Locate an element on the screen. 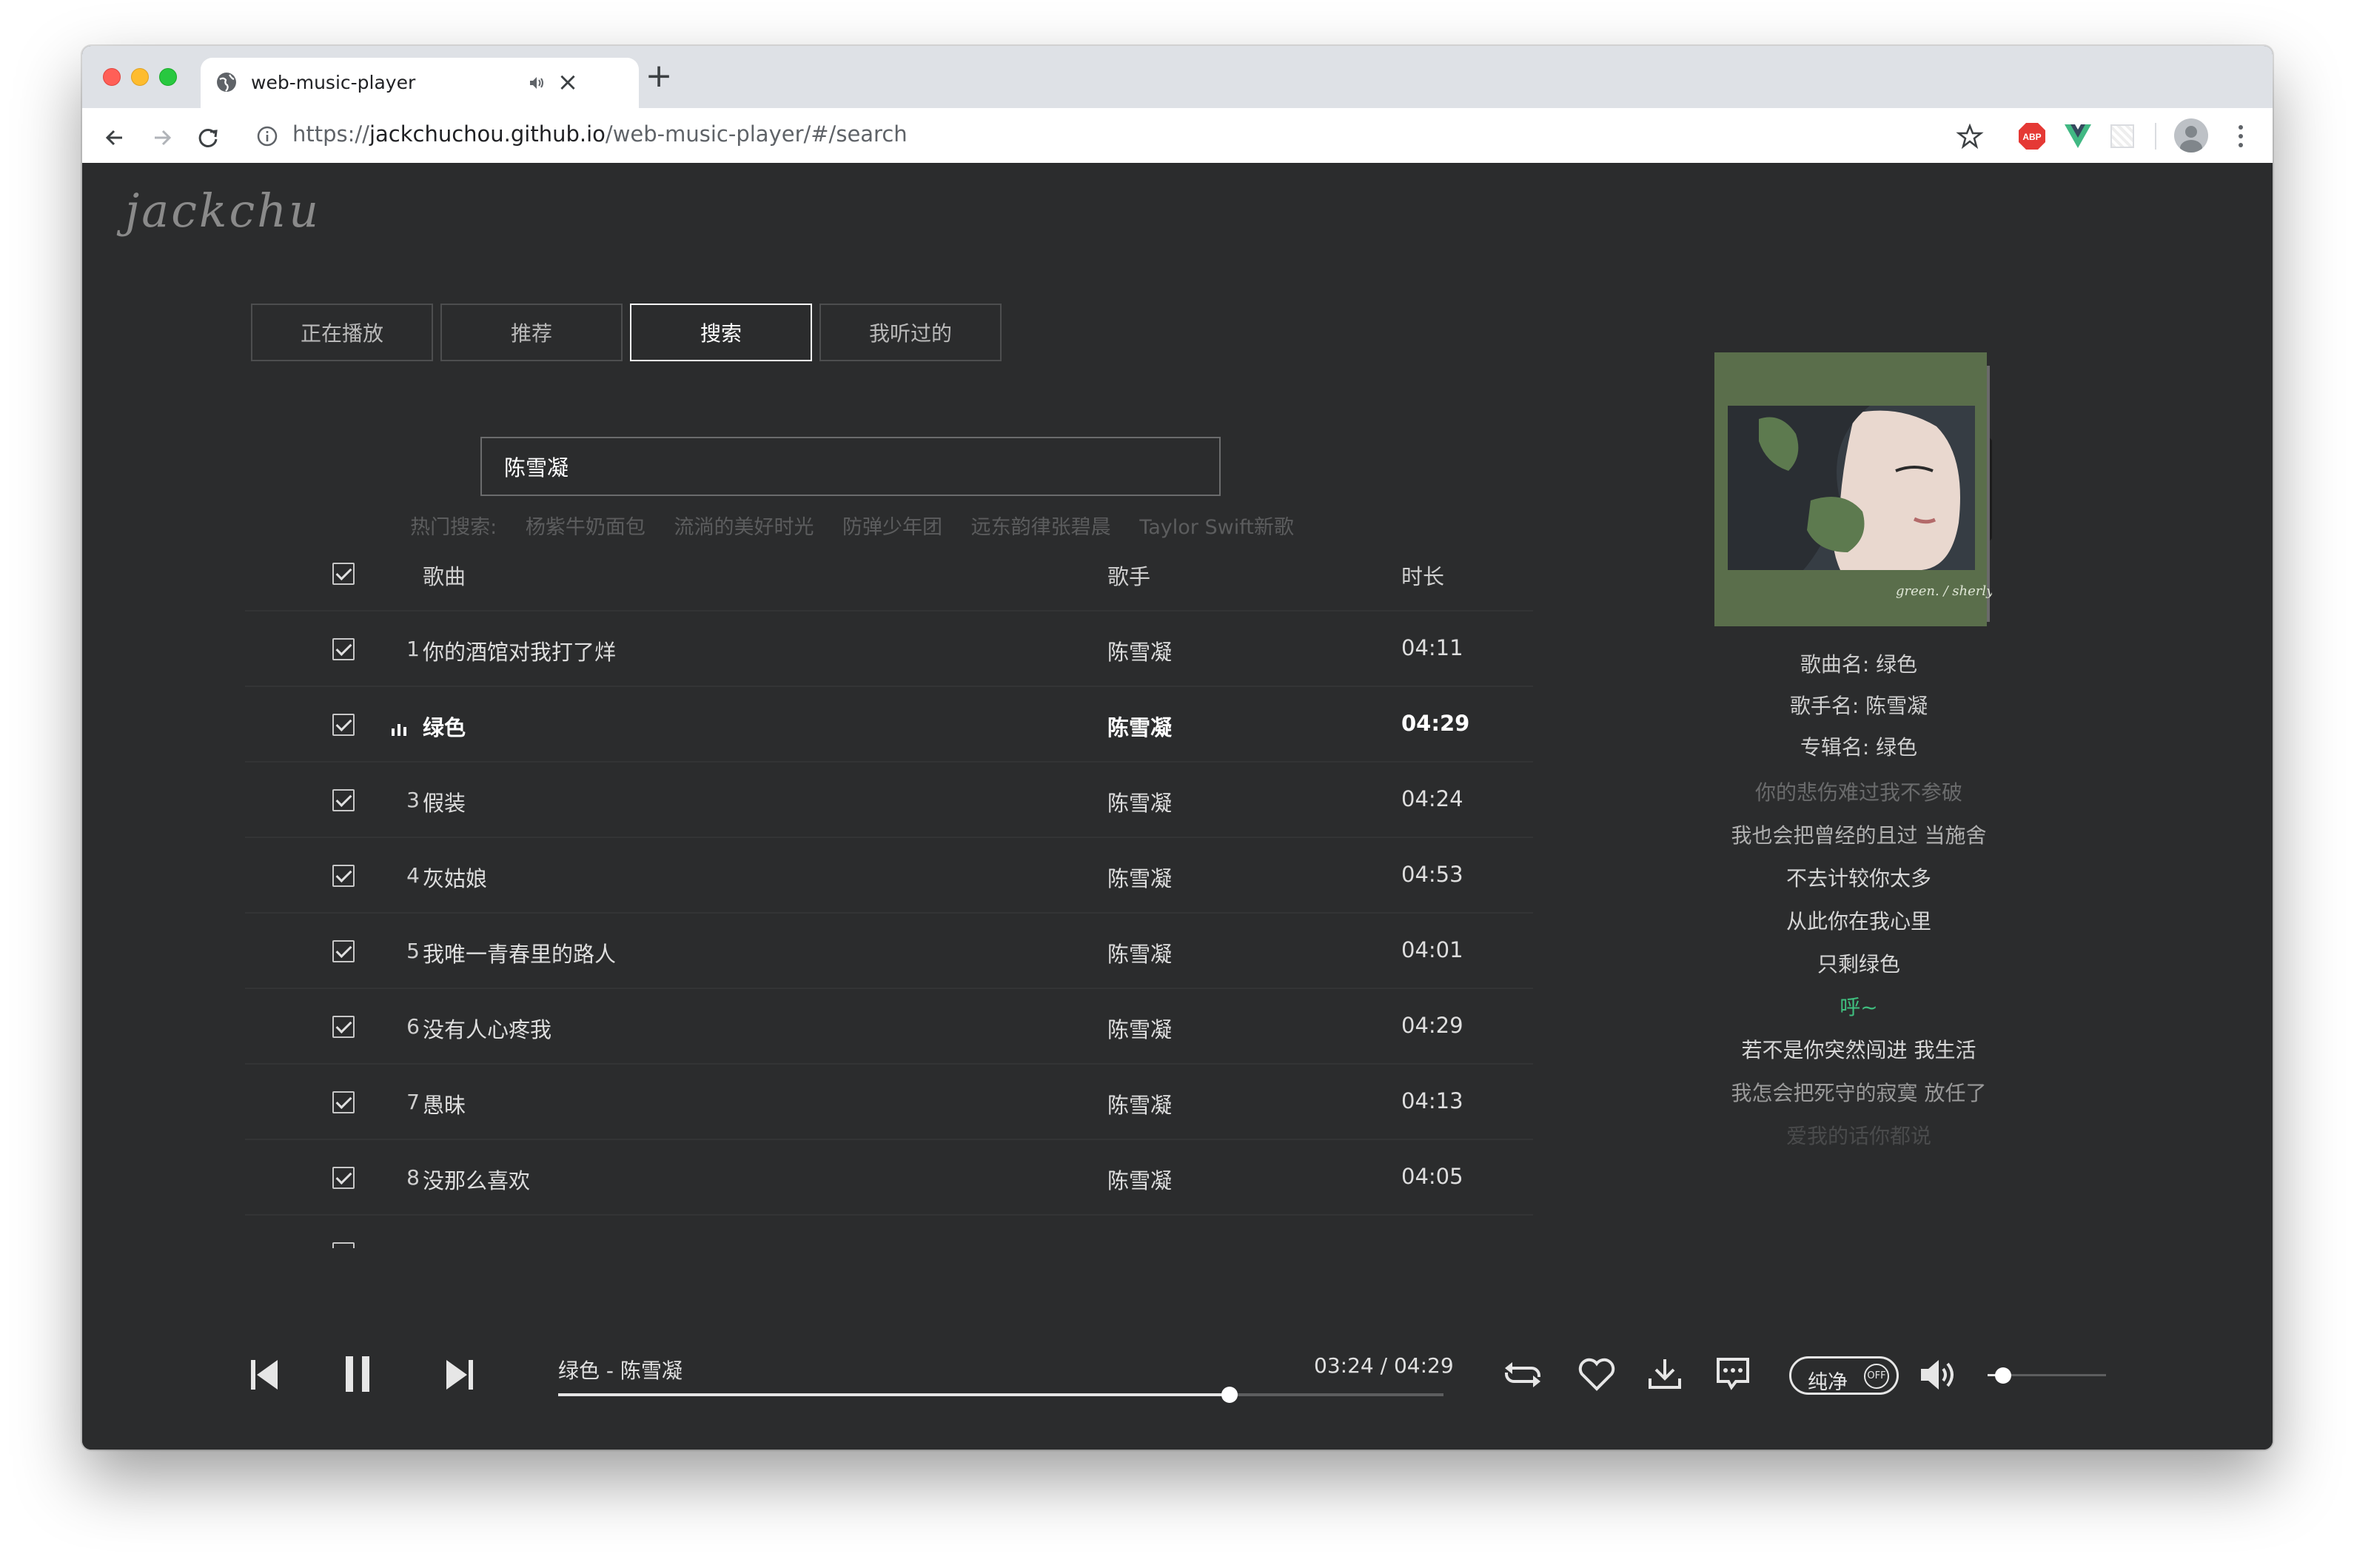 This screenshot has width=2354, height=1568. search-input is located at coordinates (850, 466).